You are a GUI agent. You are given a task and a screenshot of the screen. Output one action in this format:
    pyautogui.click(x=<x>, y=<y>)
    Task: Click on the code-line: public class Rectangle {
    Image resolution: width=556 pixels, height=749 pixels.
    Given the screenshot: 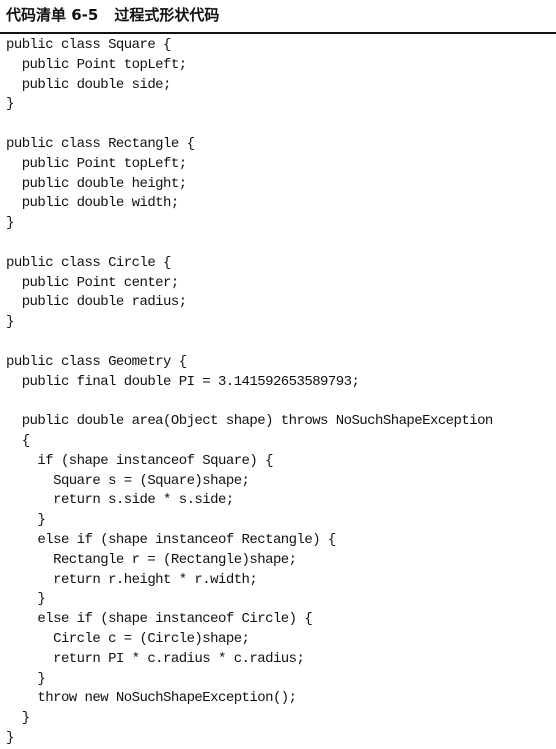 What is the action you would take?
    pyautogui.click(x=100, y=143)
    